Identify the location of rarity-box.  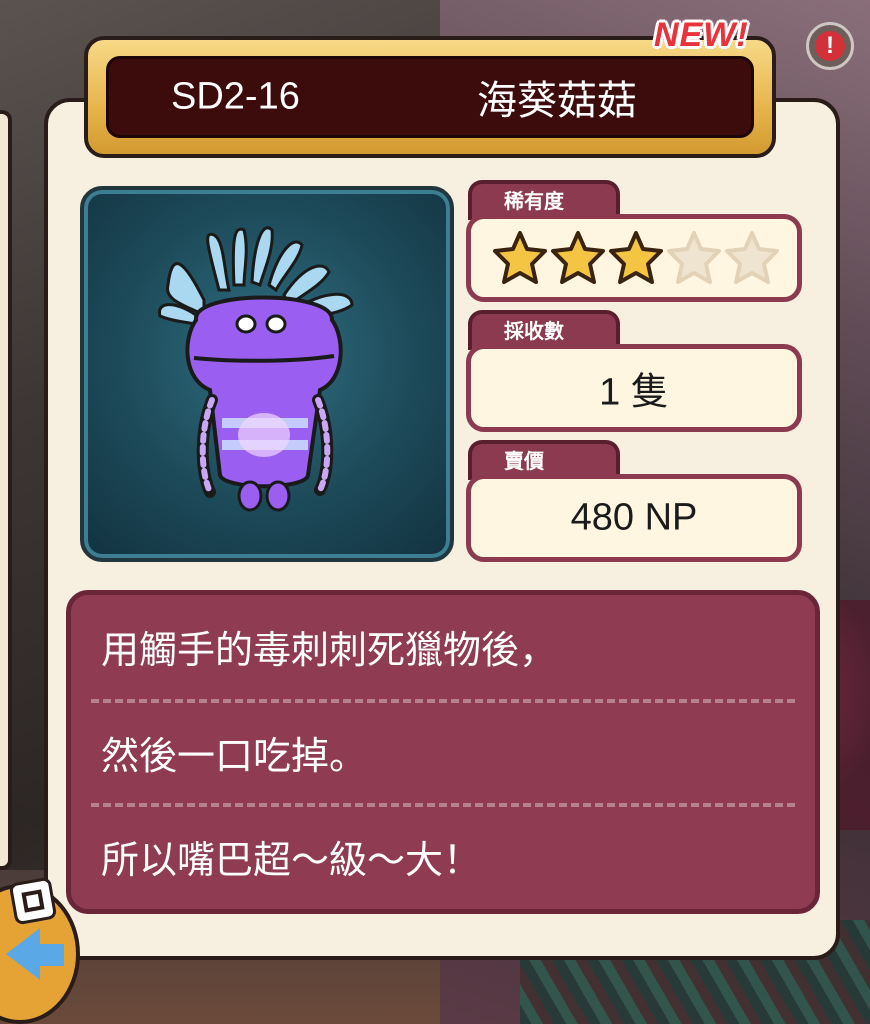
(634, 258).